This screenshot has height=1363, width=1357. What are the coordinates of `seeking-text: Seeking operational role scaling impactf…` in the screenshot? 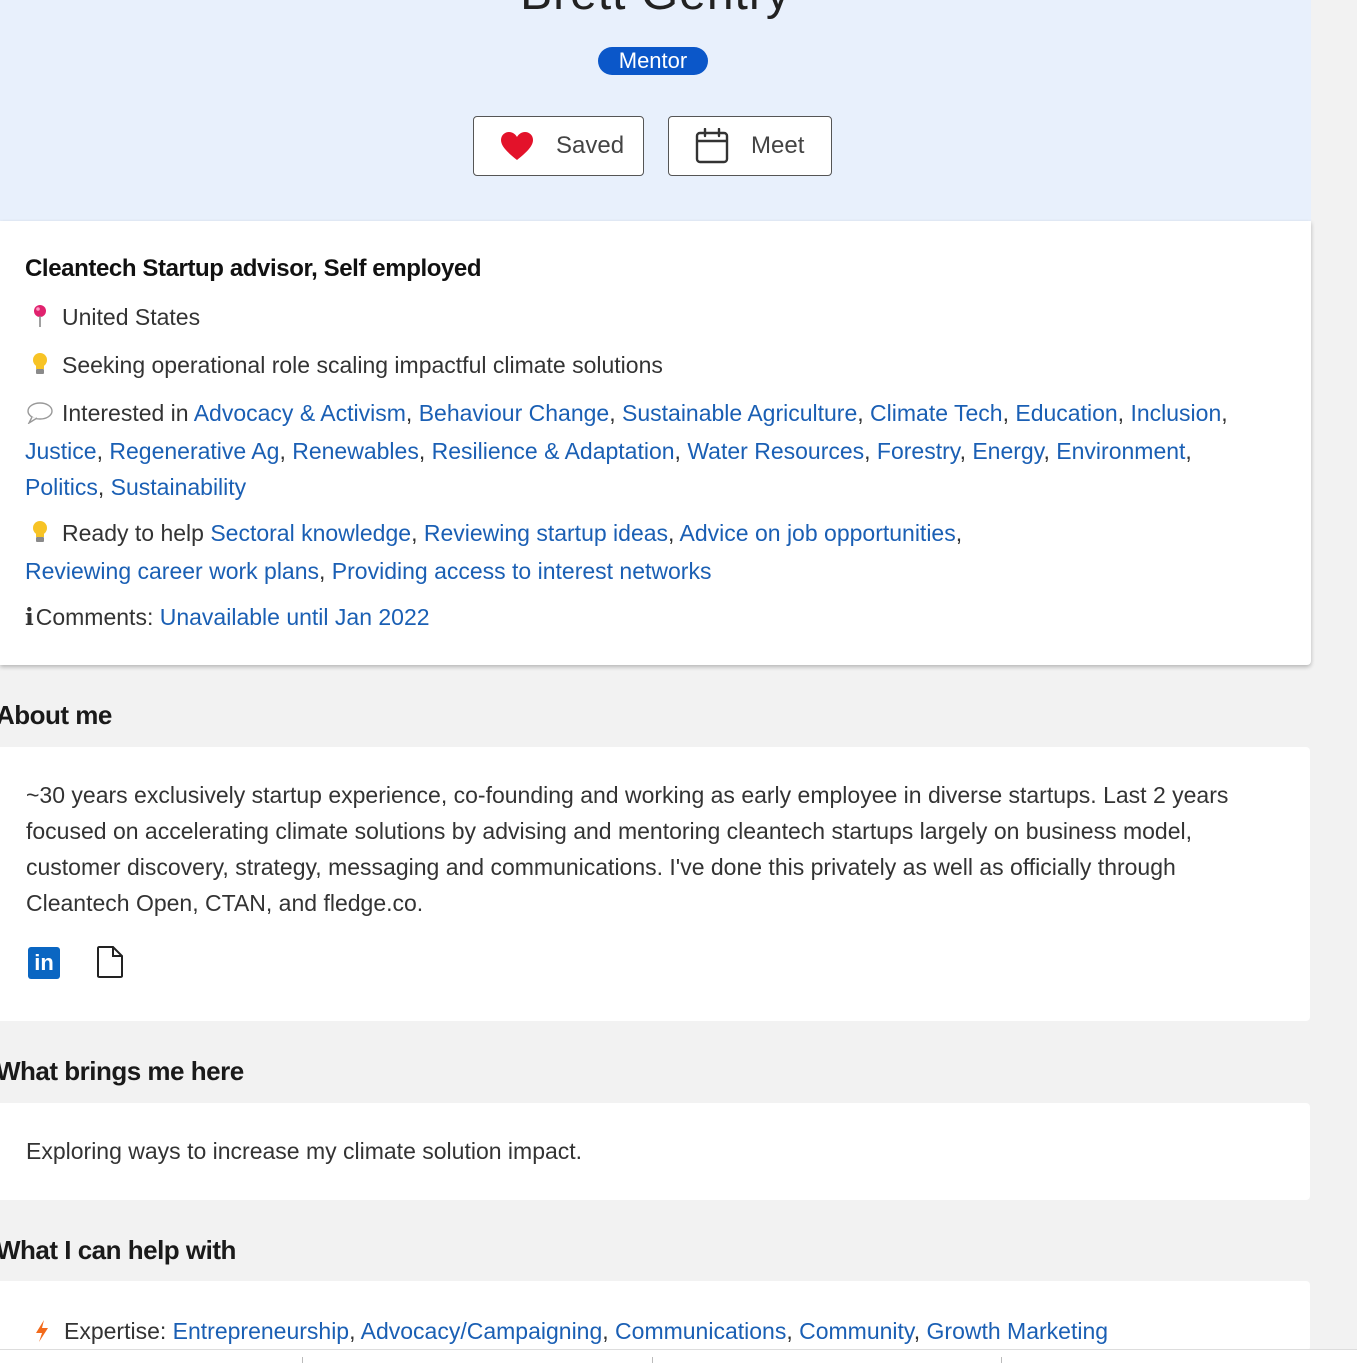 It's located at (362, 365).